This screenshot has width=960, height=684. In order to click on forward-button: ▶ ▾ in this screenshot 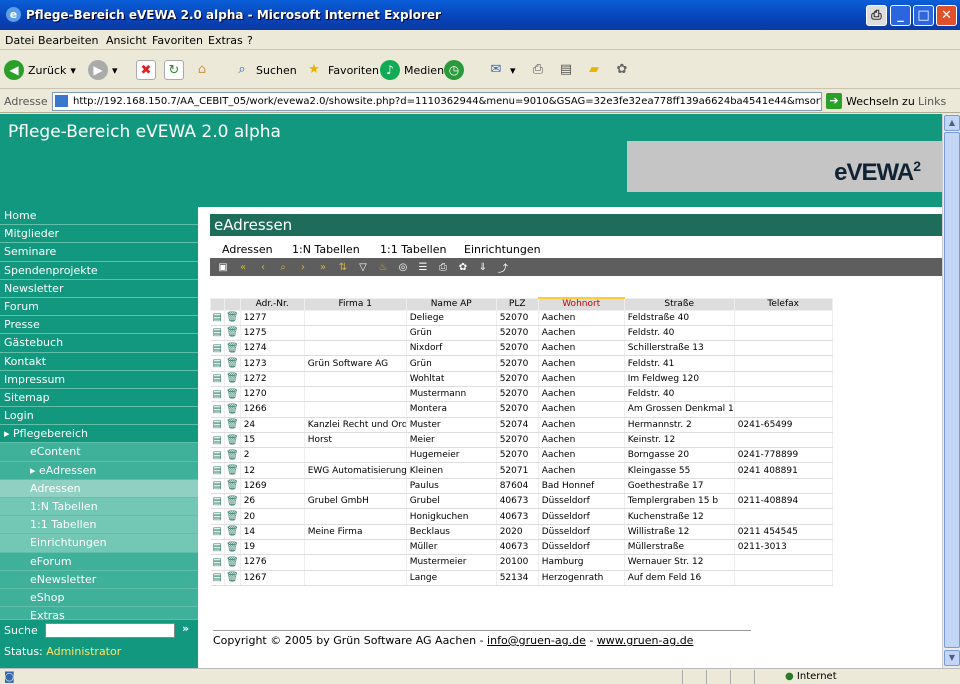, I will do `click(103, 70)`.